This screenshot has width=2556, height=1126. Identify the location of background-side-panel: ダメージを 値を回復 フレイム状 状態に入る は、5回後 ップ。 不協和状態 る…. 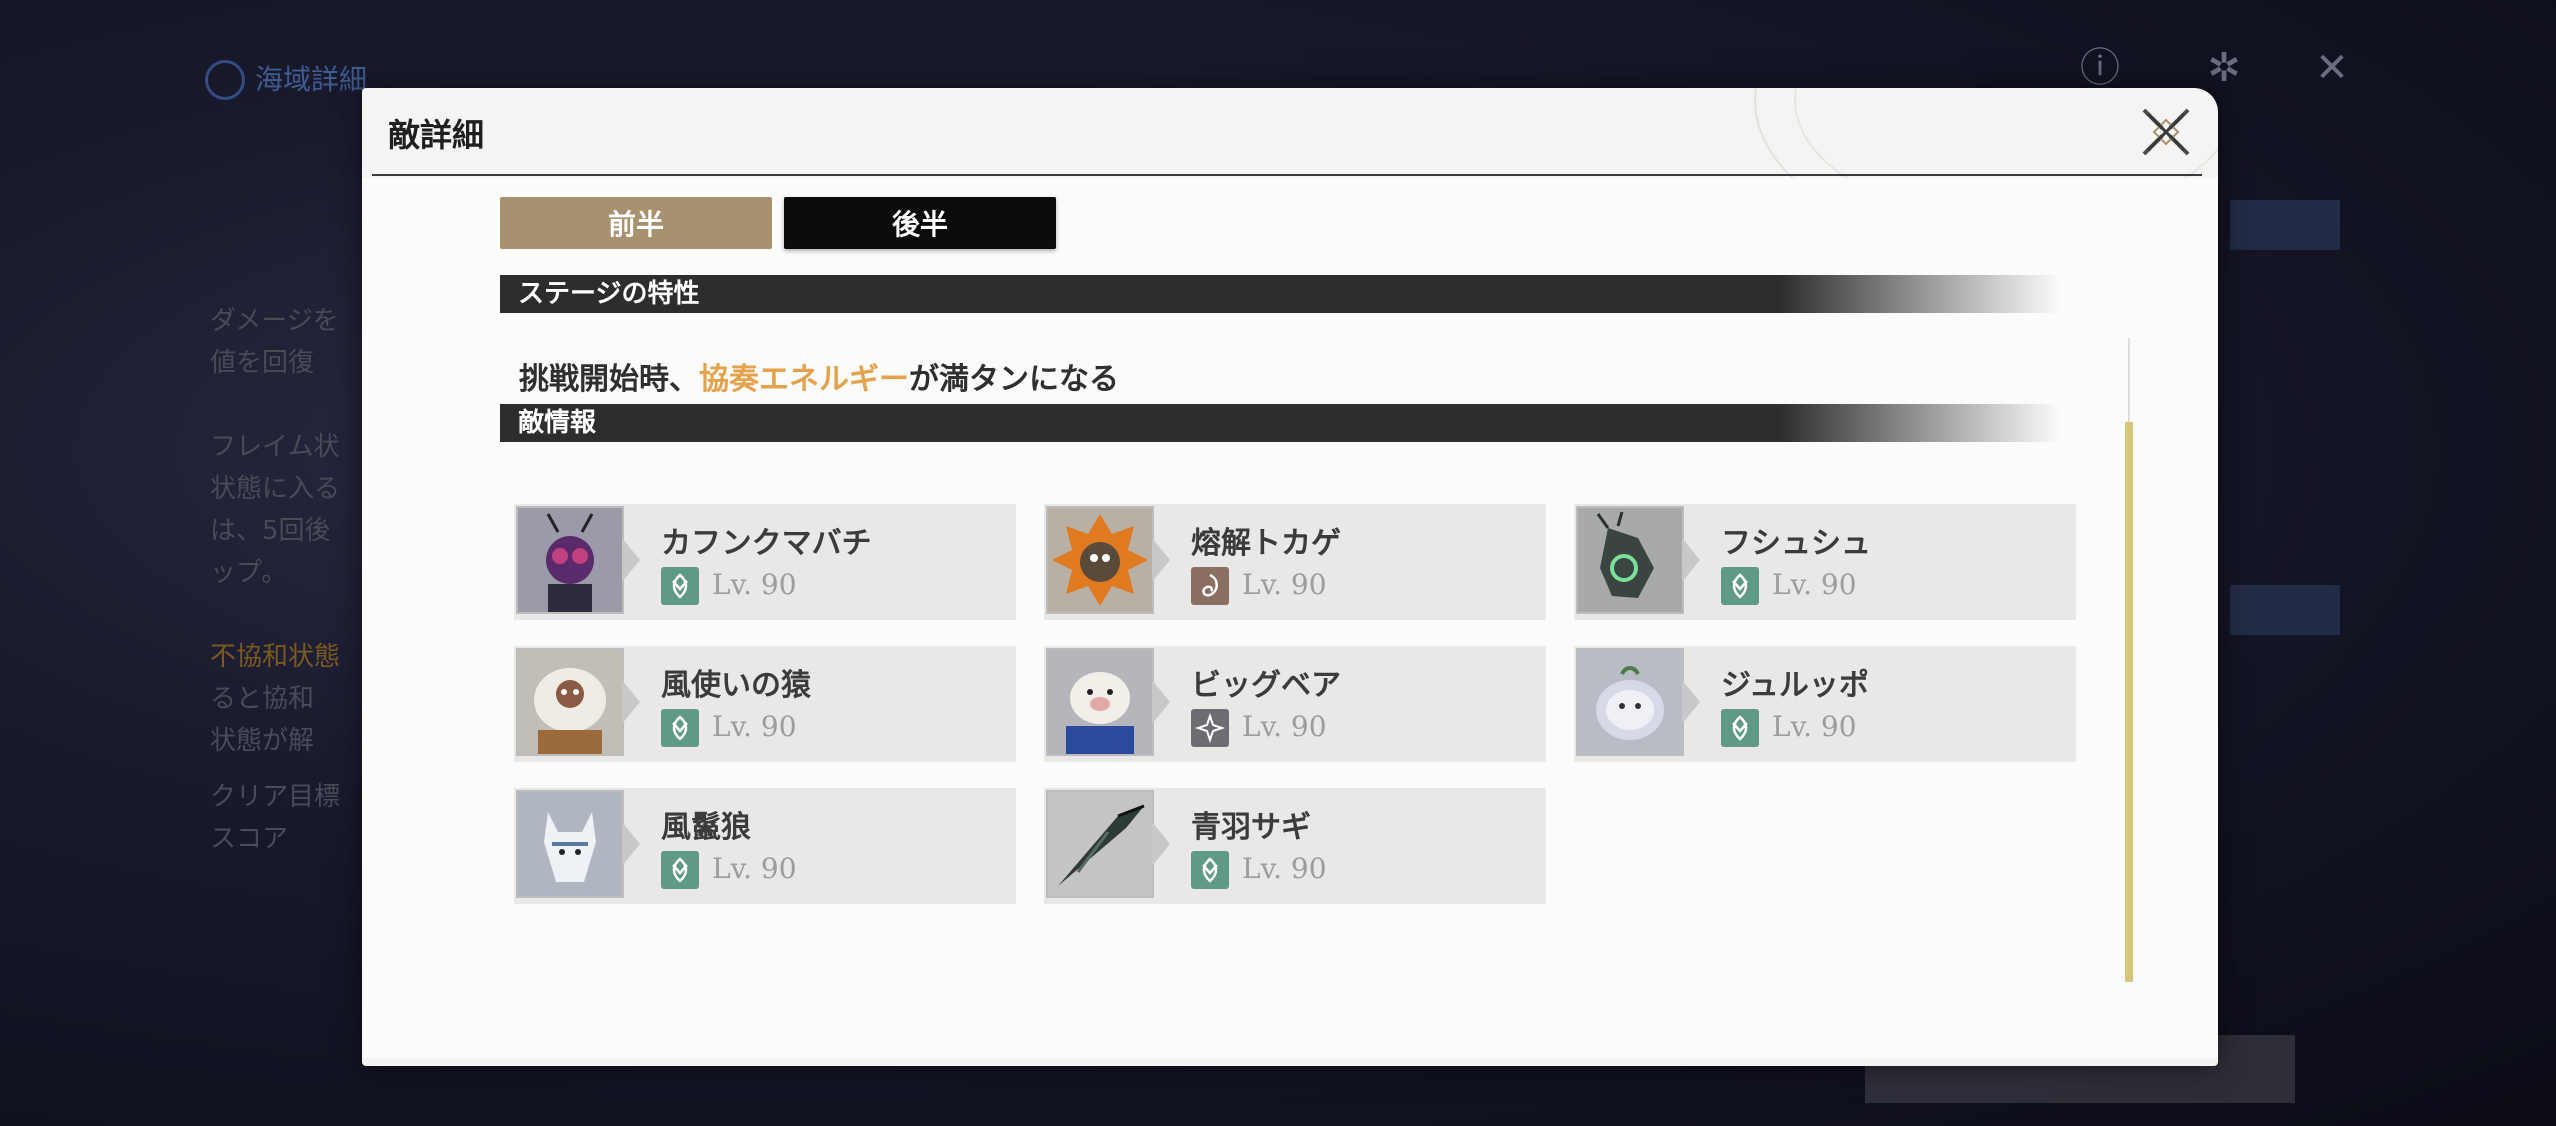
(275, 580).